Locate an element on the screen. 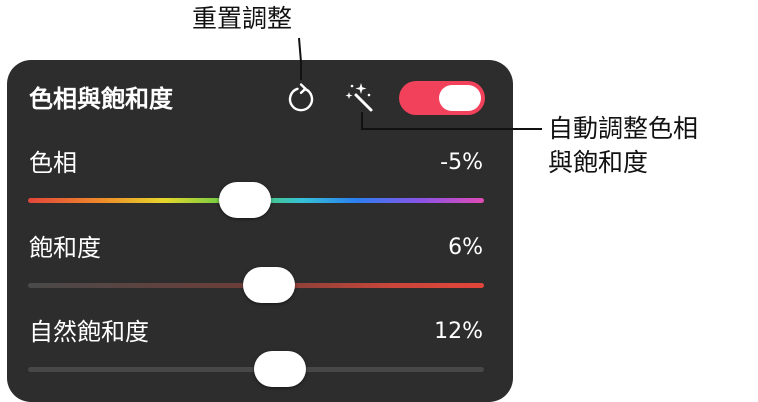 The height and width of the screenshot is (402, 758). vibrance-value: 12% is located at coordinates (458, 331).